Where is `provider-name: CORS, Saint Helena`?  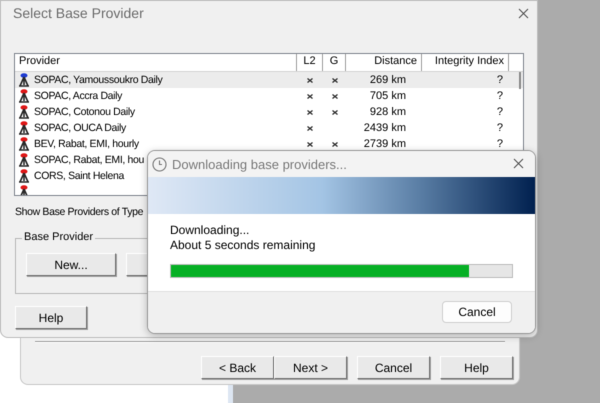
provider-name: CORS, Saint Helena is located at coordinates (79, 176).